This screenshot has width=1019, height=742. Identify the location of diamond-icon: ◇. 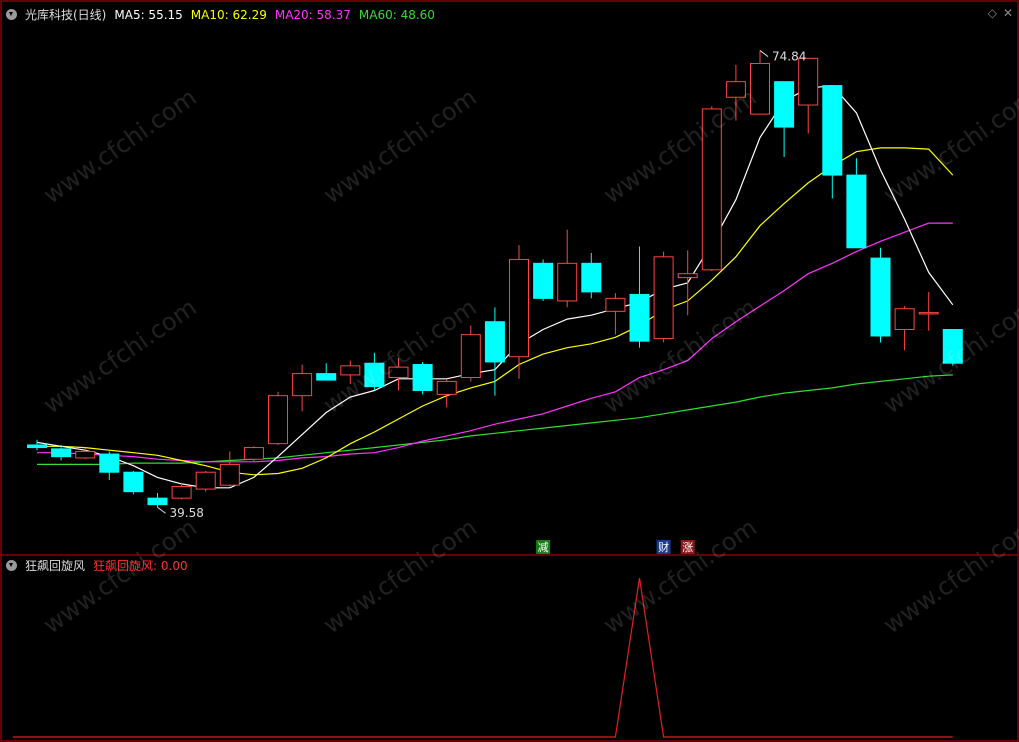
(992, 13).